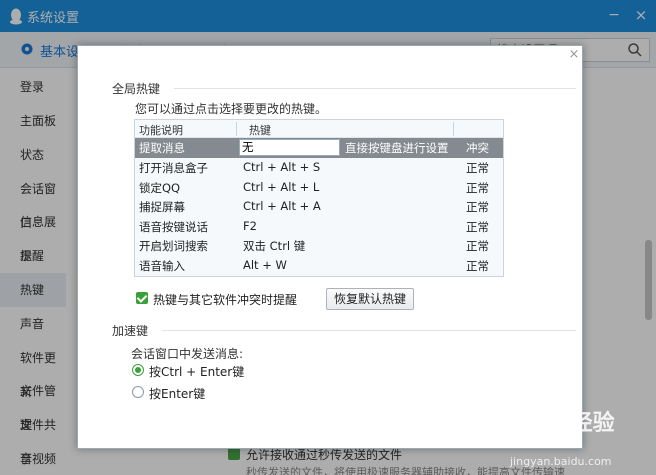  Describe the element at coordinates (173, 246) in the screenshot. I see `row-function: 开启划词搜索` at that location.